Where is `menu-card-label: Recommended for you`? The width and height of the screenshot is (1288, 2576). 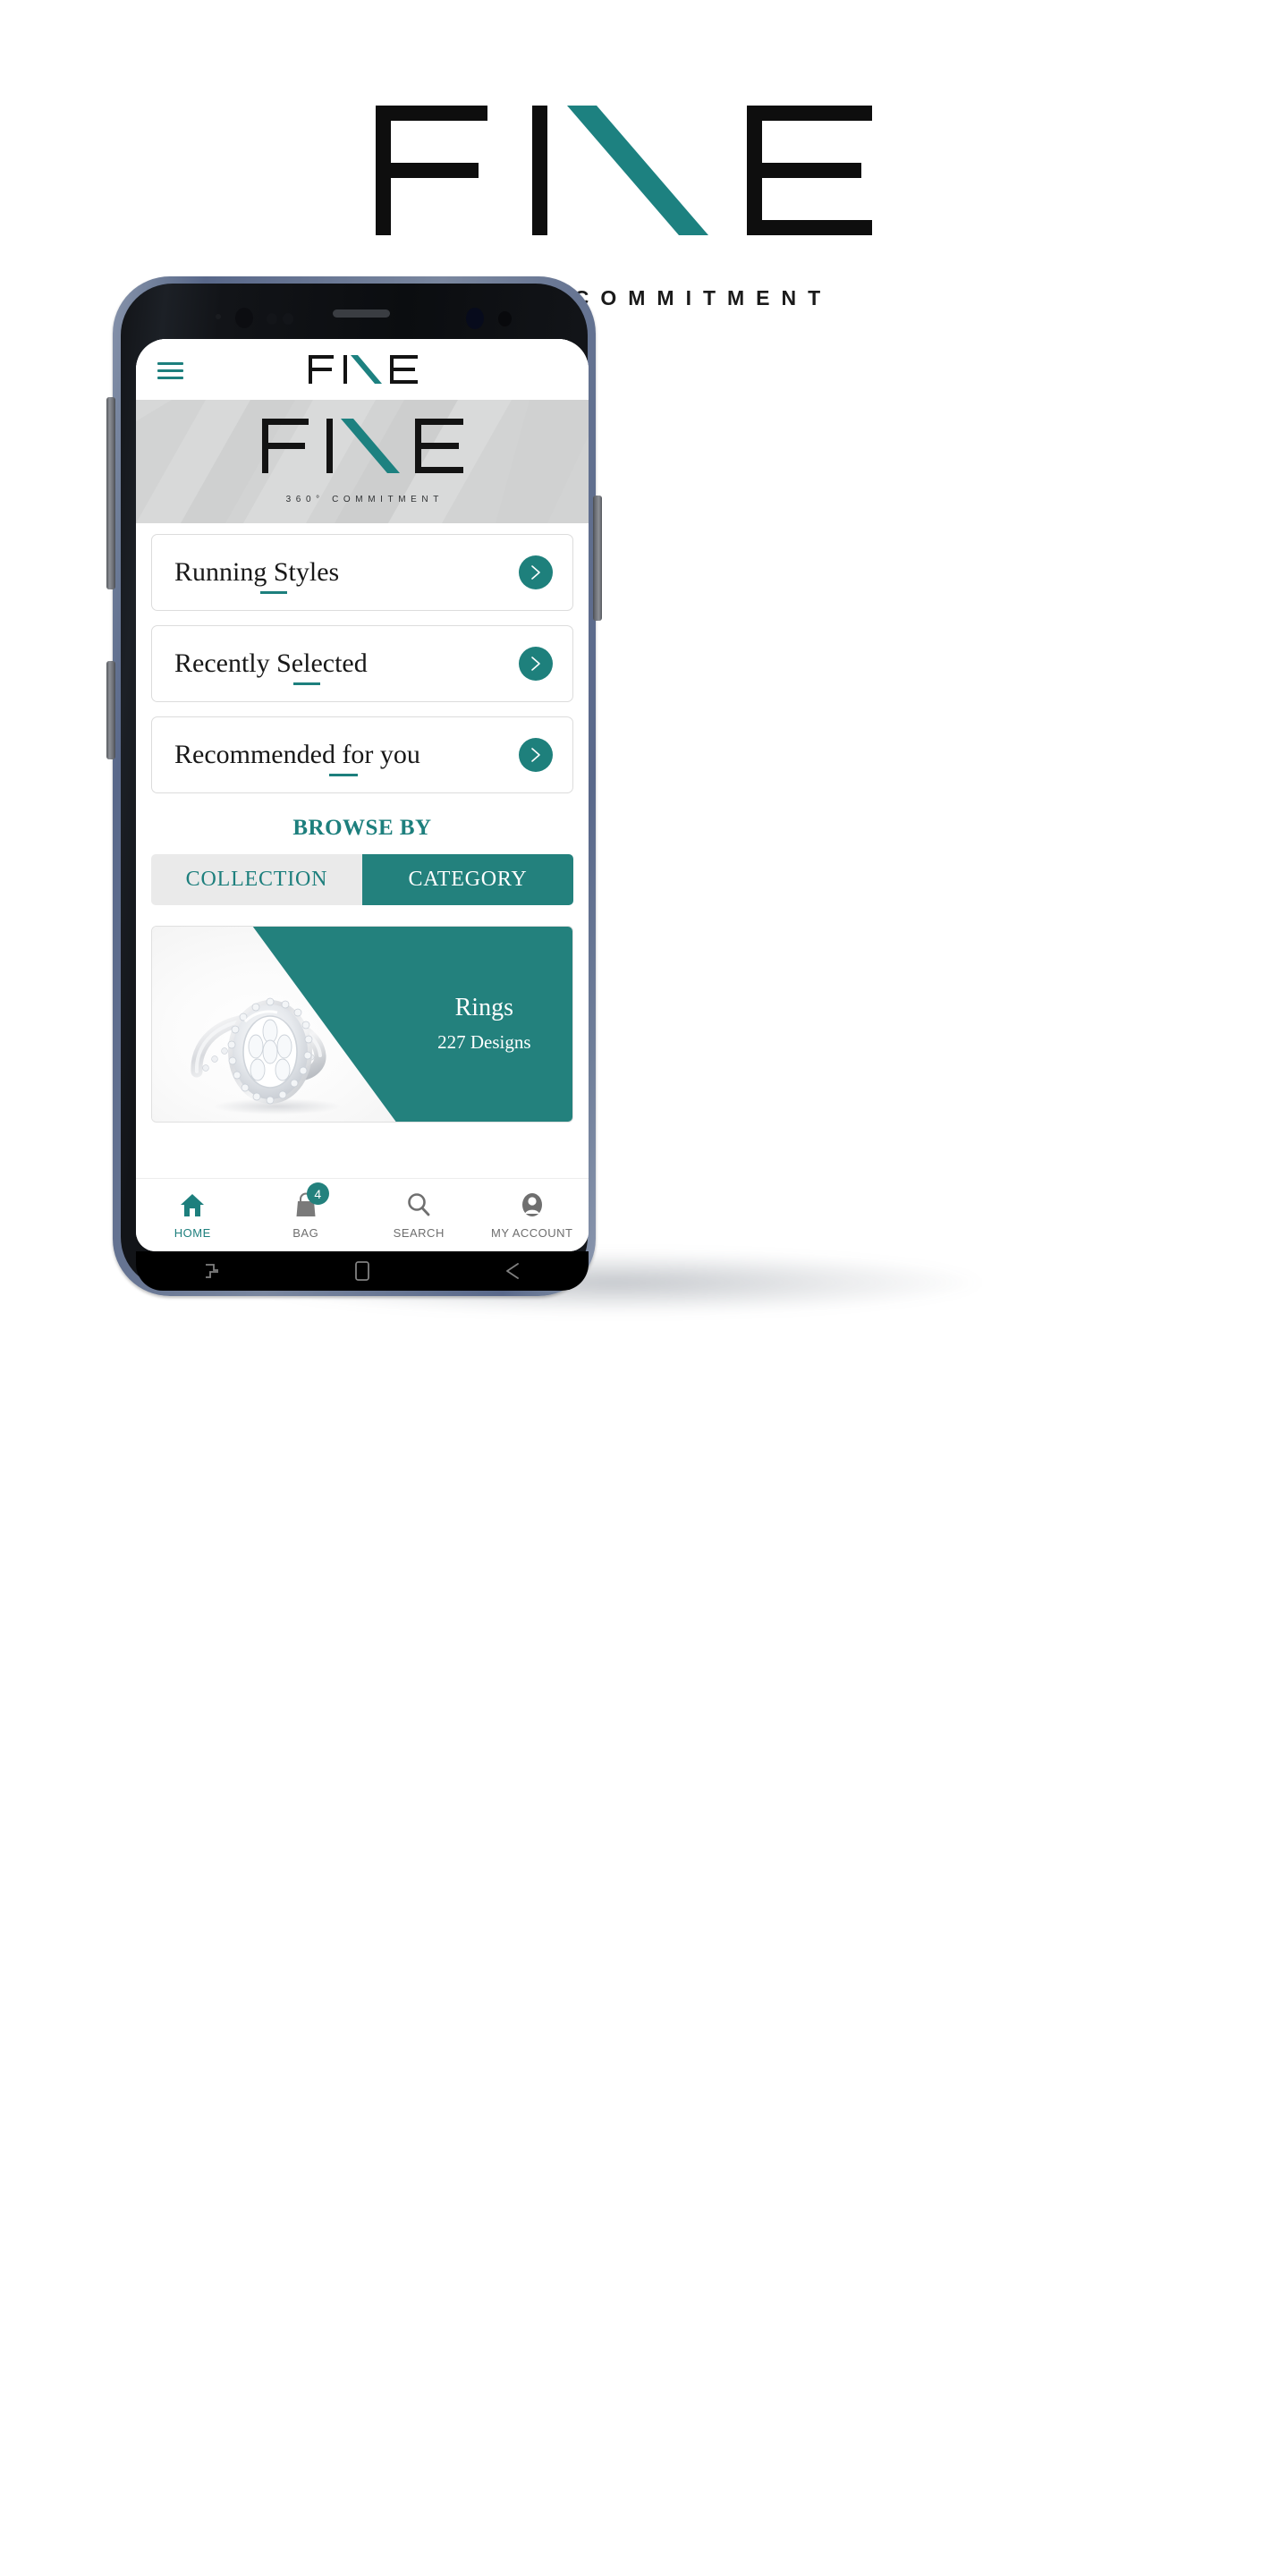 menu-card-label: Recommended for you is located at coordinates (297, 758).